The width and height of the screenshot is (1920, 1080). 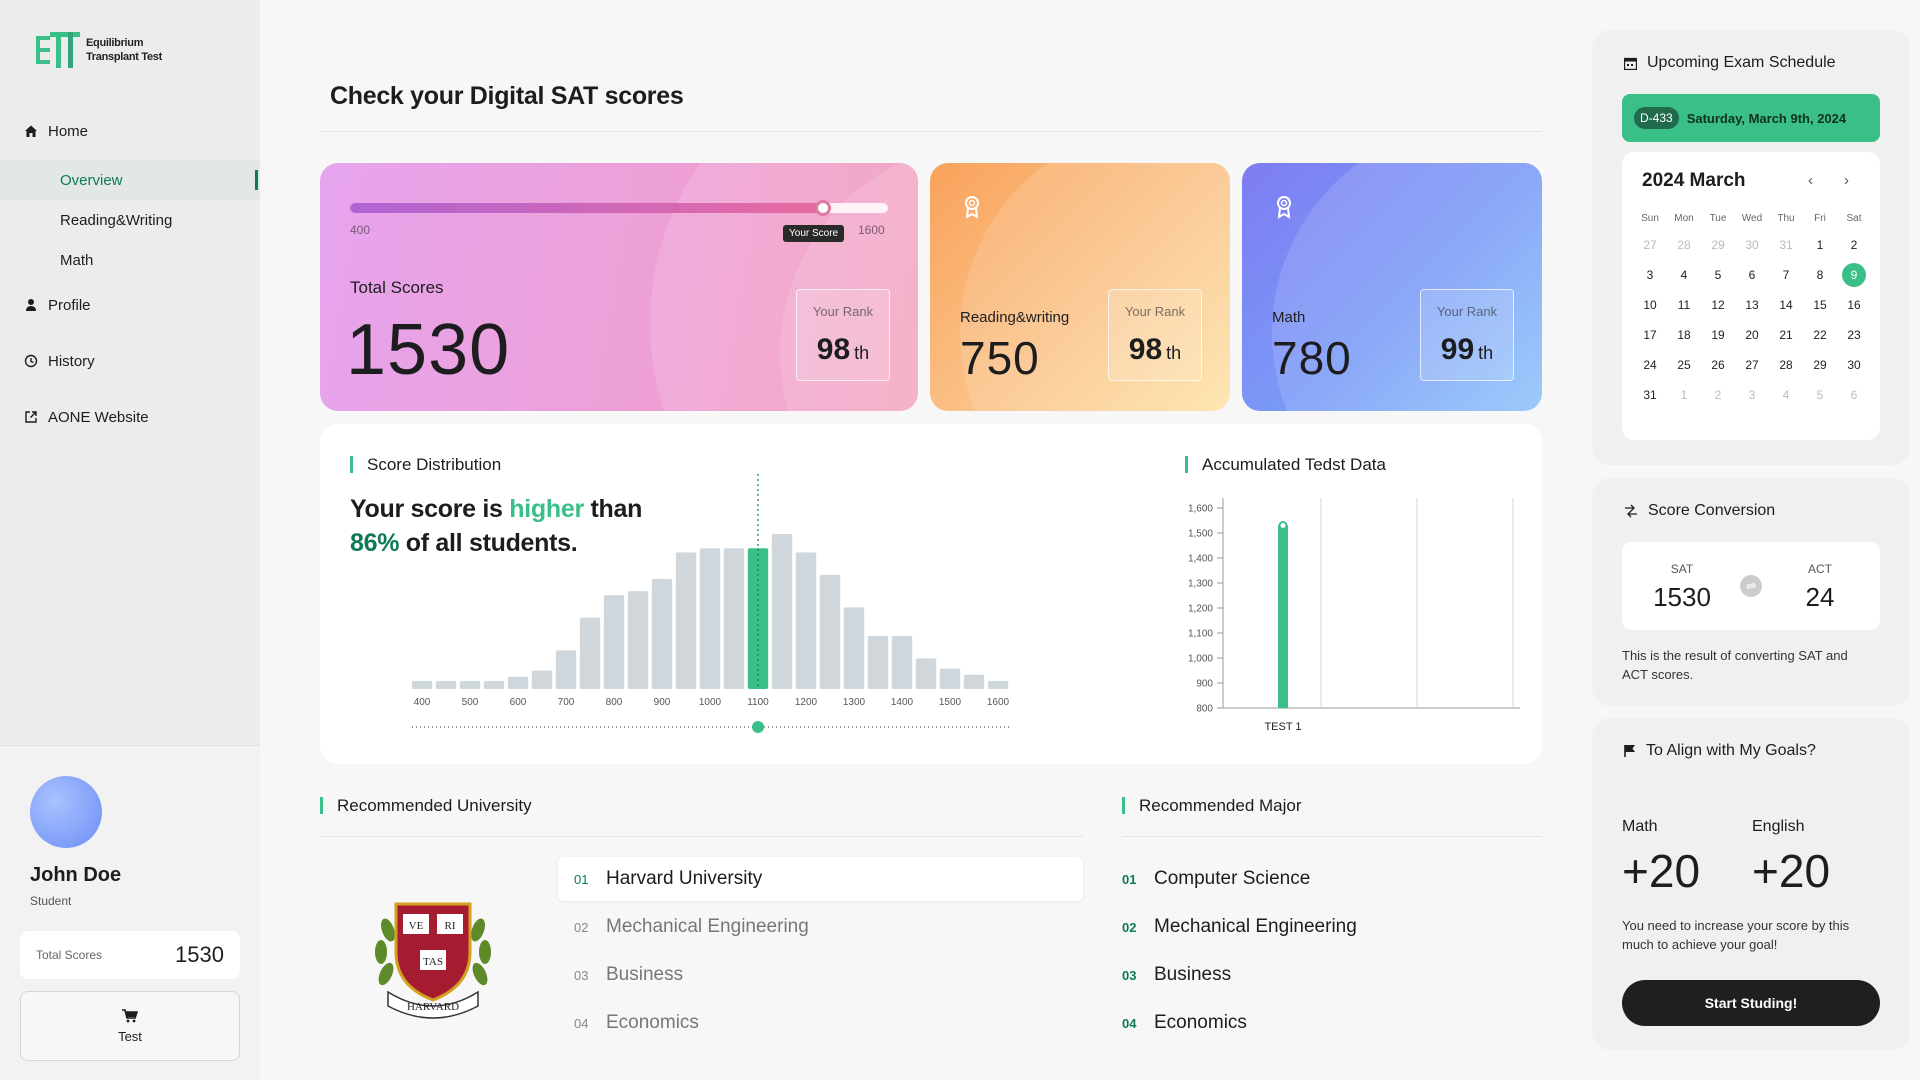 I want to click on calendar-day: 8, so click(x=1820, y=275).